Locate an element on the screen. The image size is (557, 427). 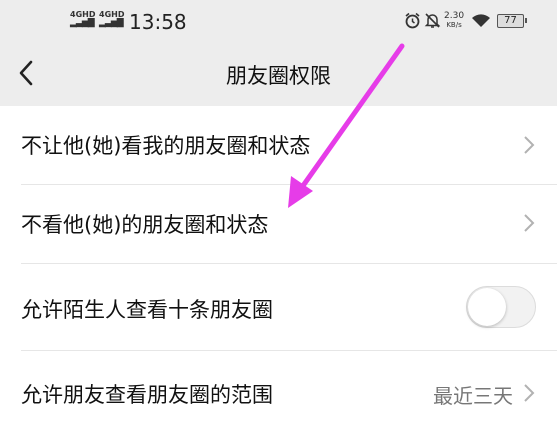
setting-label: 允许陌生人查看十条朋友圈 is located at coordinates (147, 310).